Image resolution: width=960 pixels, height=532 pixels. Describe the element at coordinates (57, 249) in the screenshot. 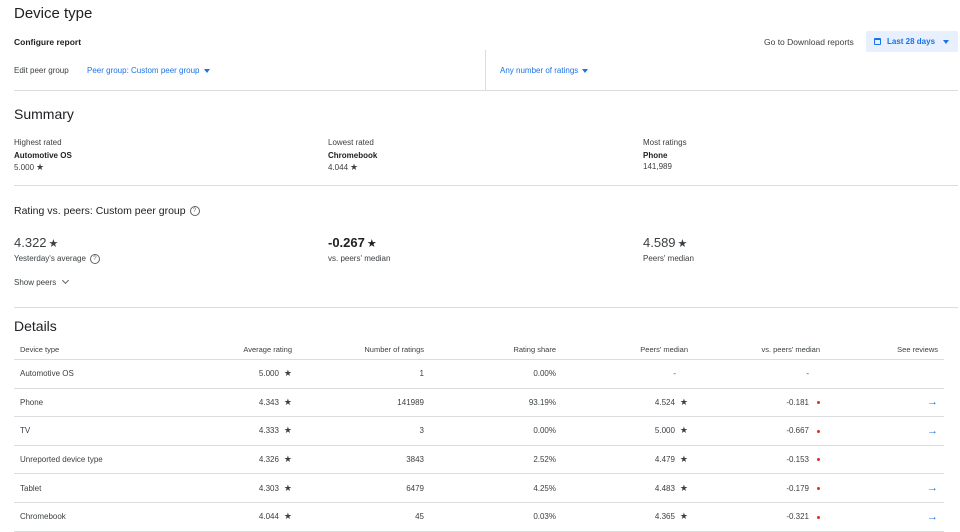

I see `yesterday-average-metric: 4.322 ★ Yesterday's average?` at that location.